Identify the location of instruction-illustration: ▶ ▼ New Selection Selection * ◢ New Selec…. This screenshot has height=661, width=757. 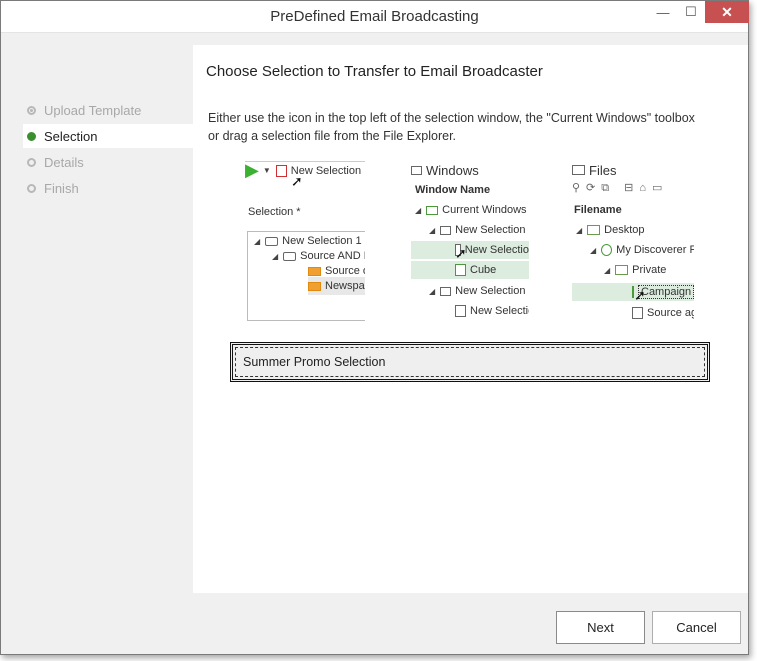
(470, 242).